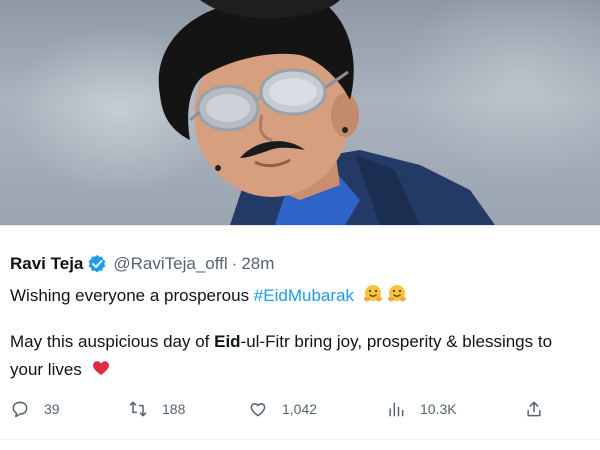 This screenshot has height=450, width=600. I want to click on verified-badge-icon, so click(97, 264).